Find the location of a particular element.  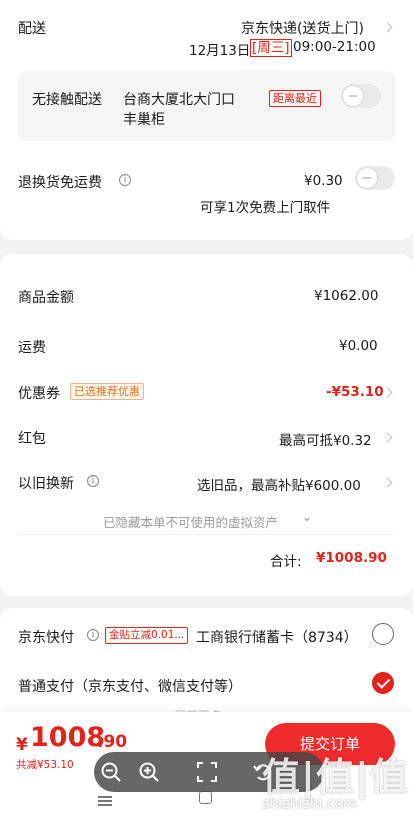

delivery-method: 京东快递(送货上门) is located at coordinates (302, 28).